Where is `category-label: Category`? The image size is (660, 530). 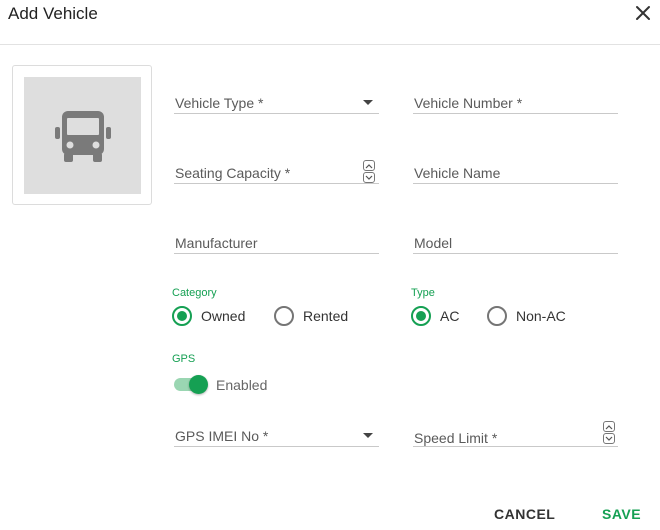
category-label: Category is located at coordinates (194, 293).